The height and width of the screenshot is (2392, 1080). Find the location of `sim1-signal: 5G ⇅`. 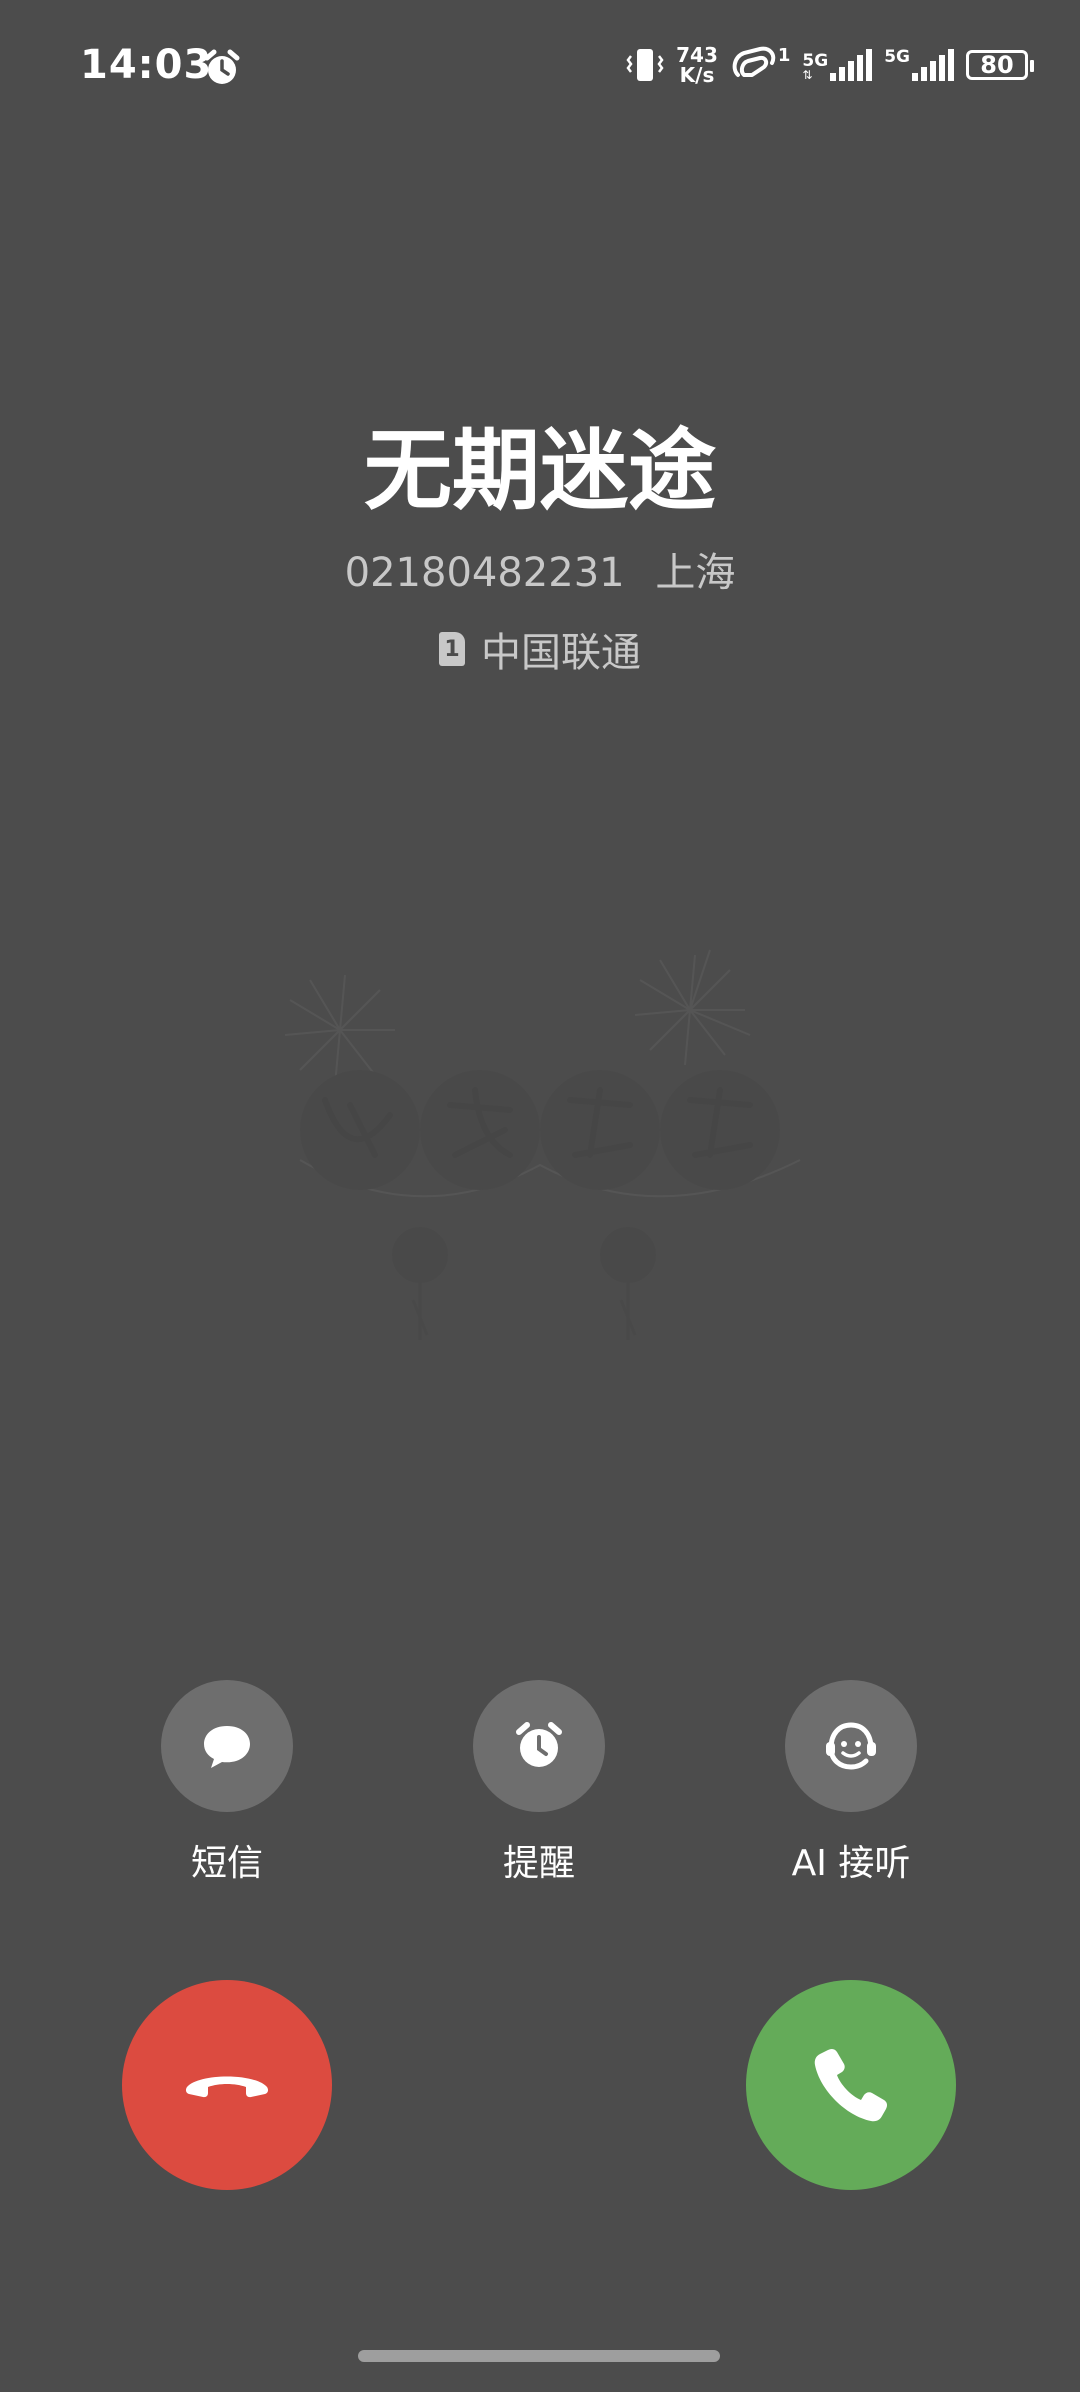

sim1-signal: 5G ⇅ is located at coordinates (837, 65).